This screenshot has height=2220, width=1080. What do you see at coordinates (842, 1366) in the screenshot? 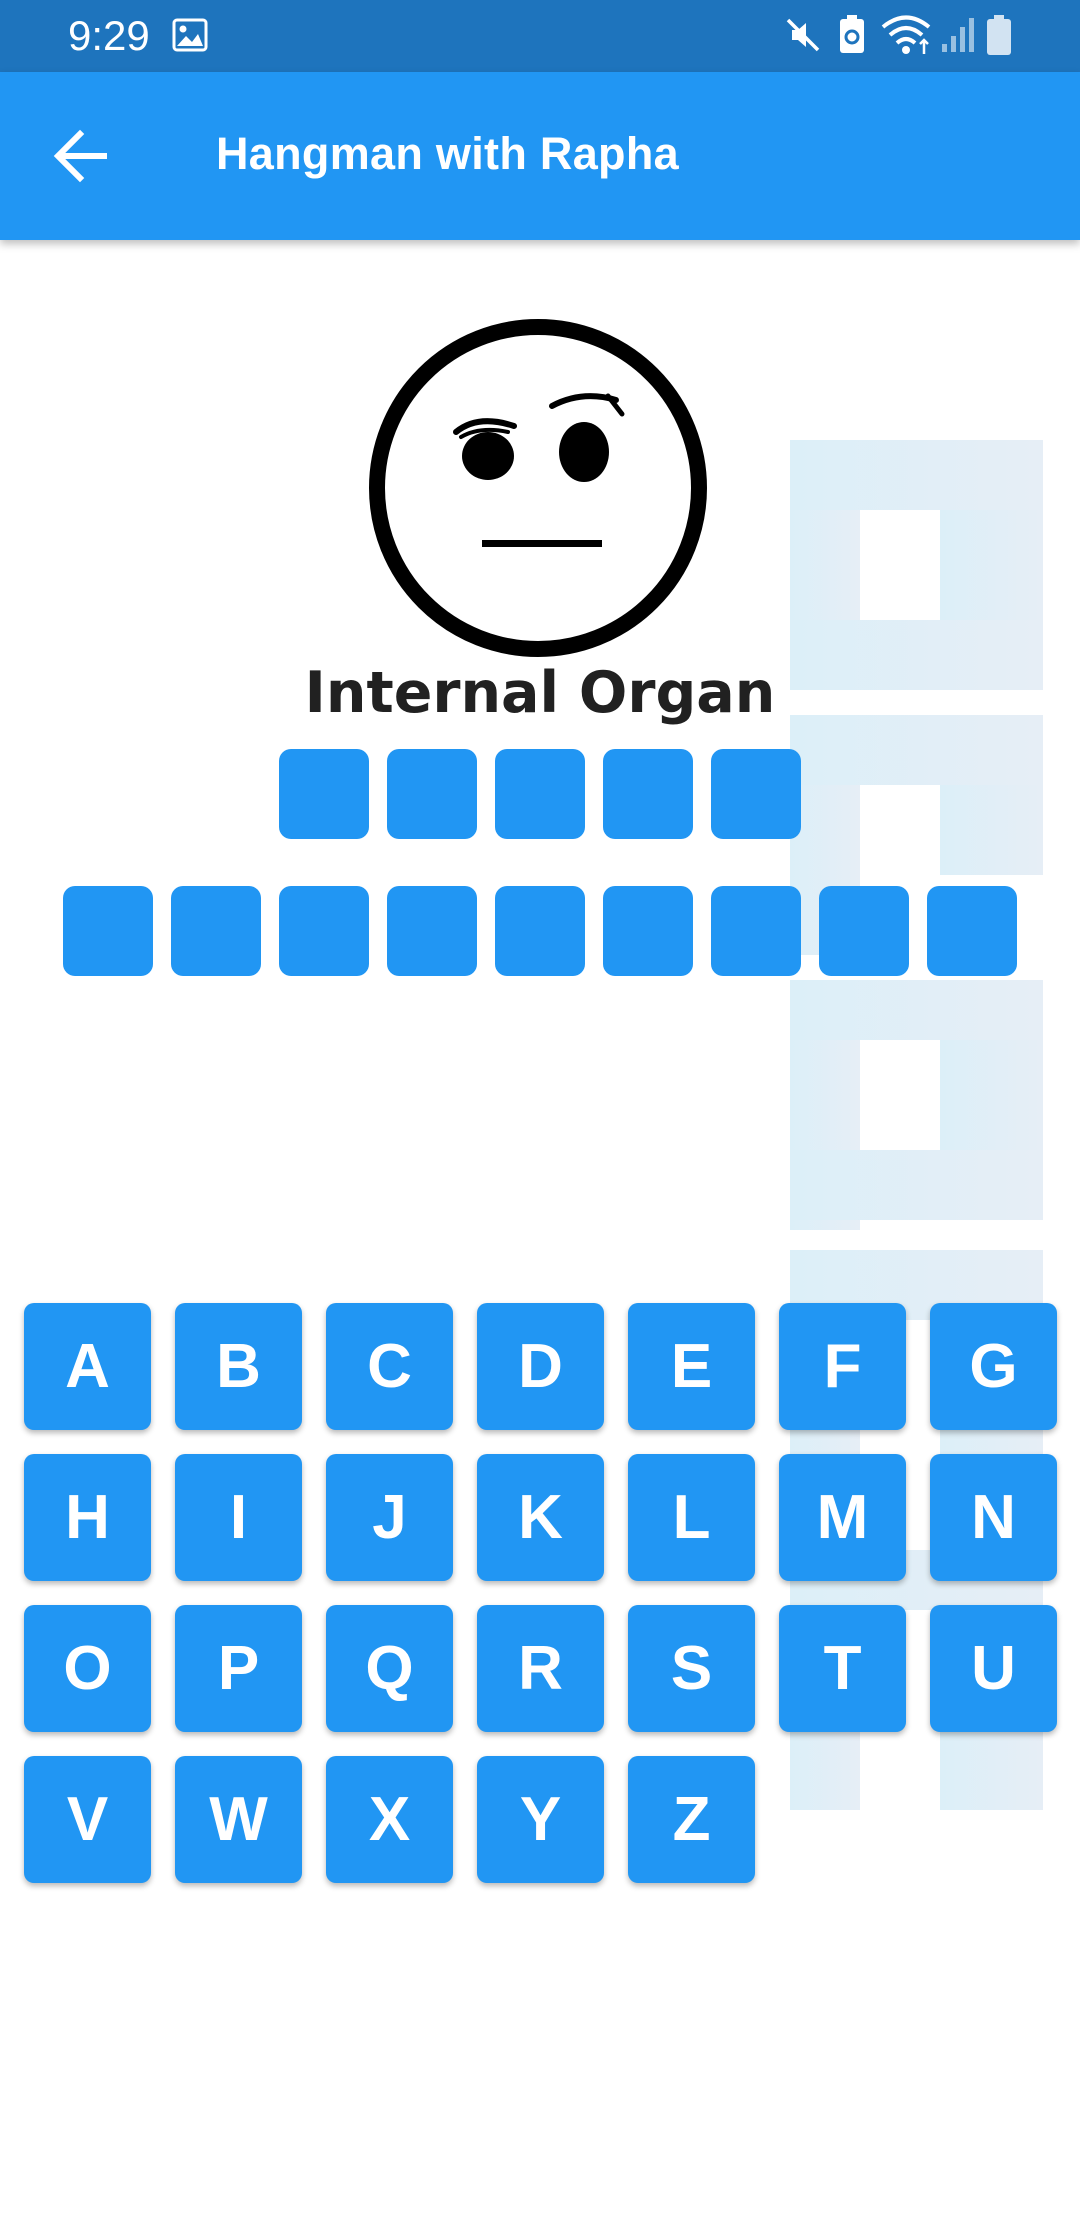
I see `key-f: F` at bounding box center [842, 1366].